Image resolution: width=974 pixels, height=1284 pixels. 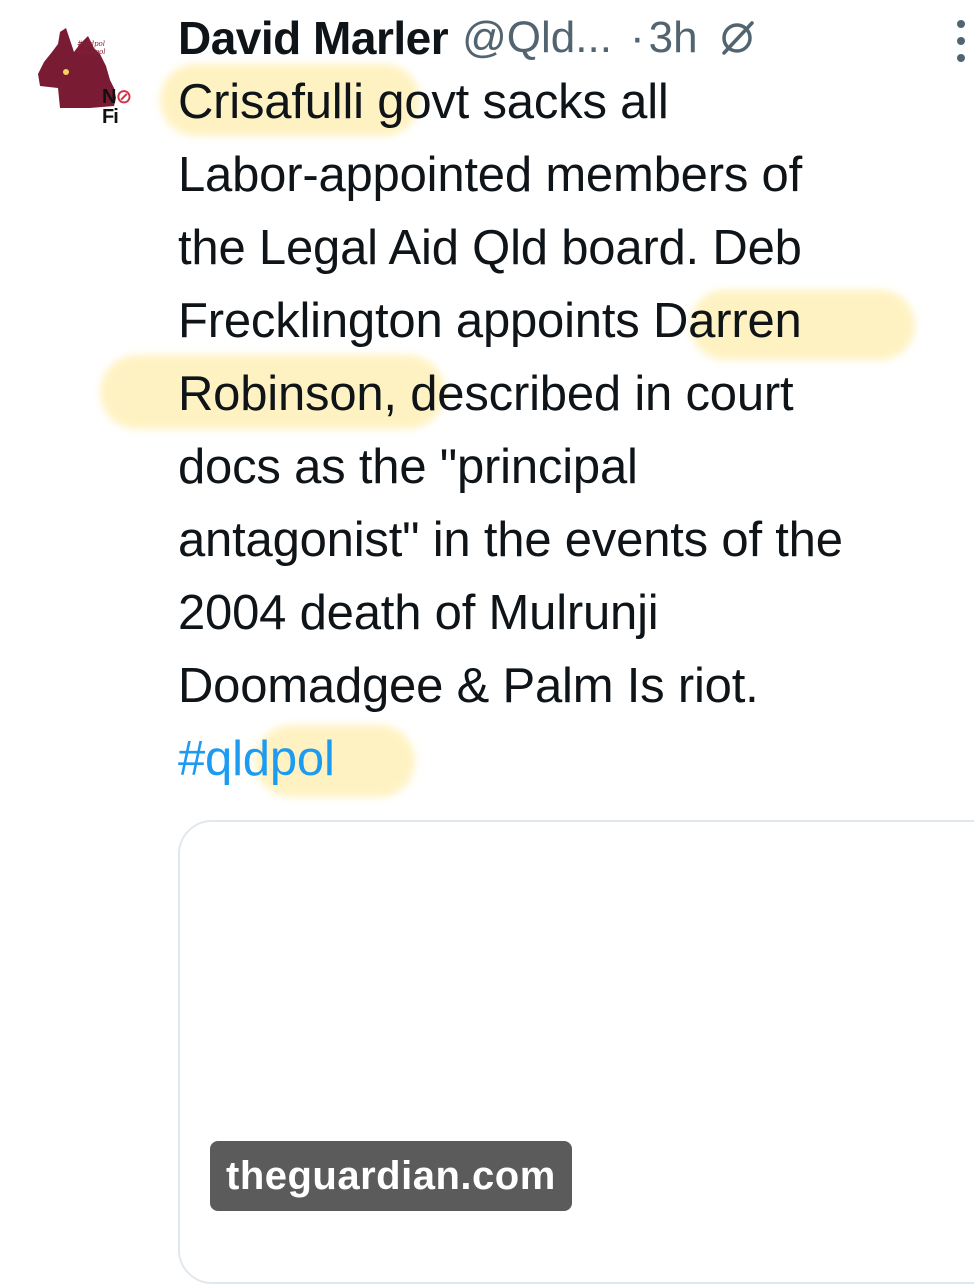 I want to click on more-icon, so click(x=961, y=41).